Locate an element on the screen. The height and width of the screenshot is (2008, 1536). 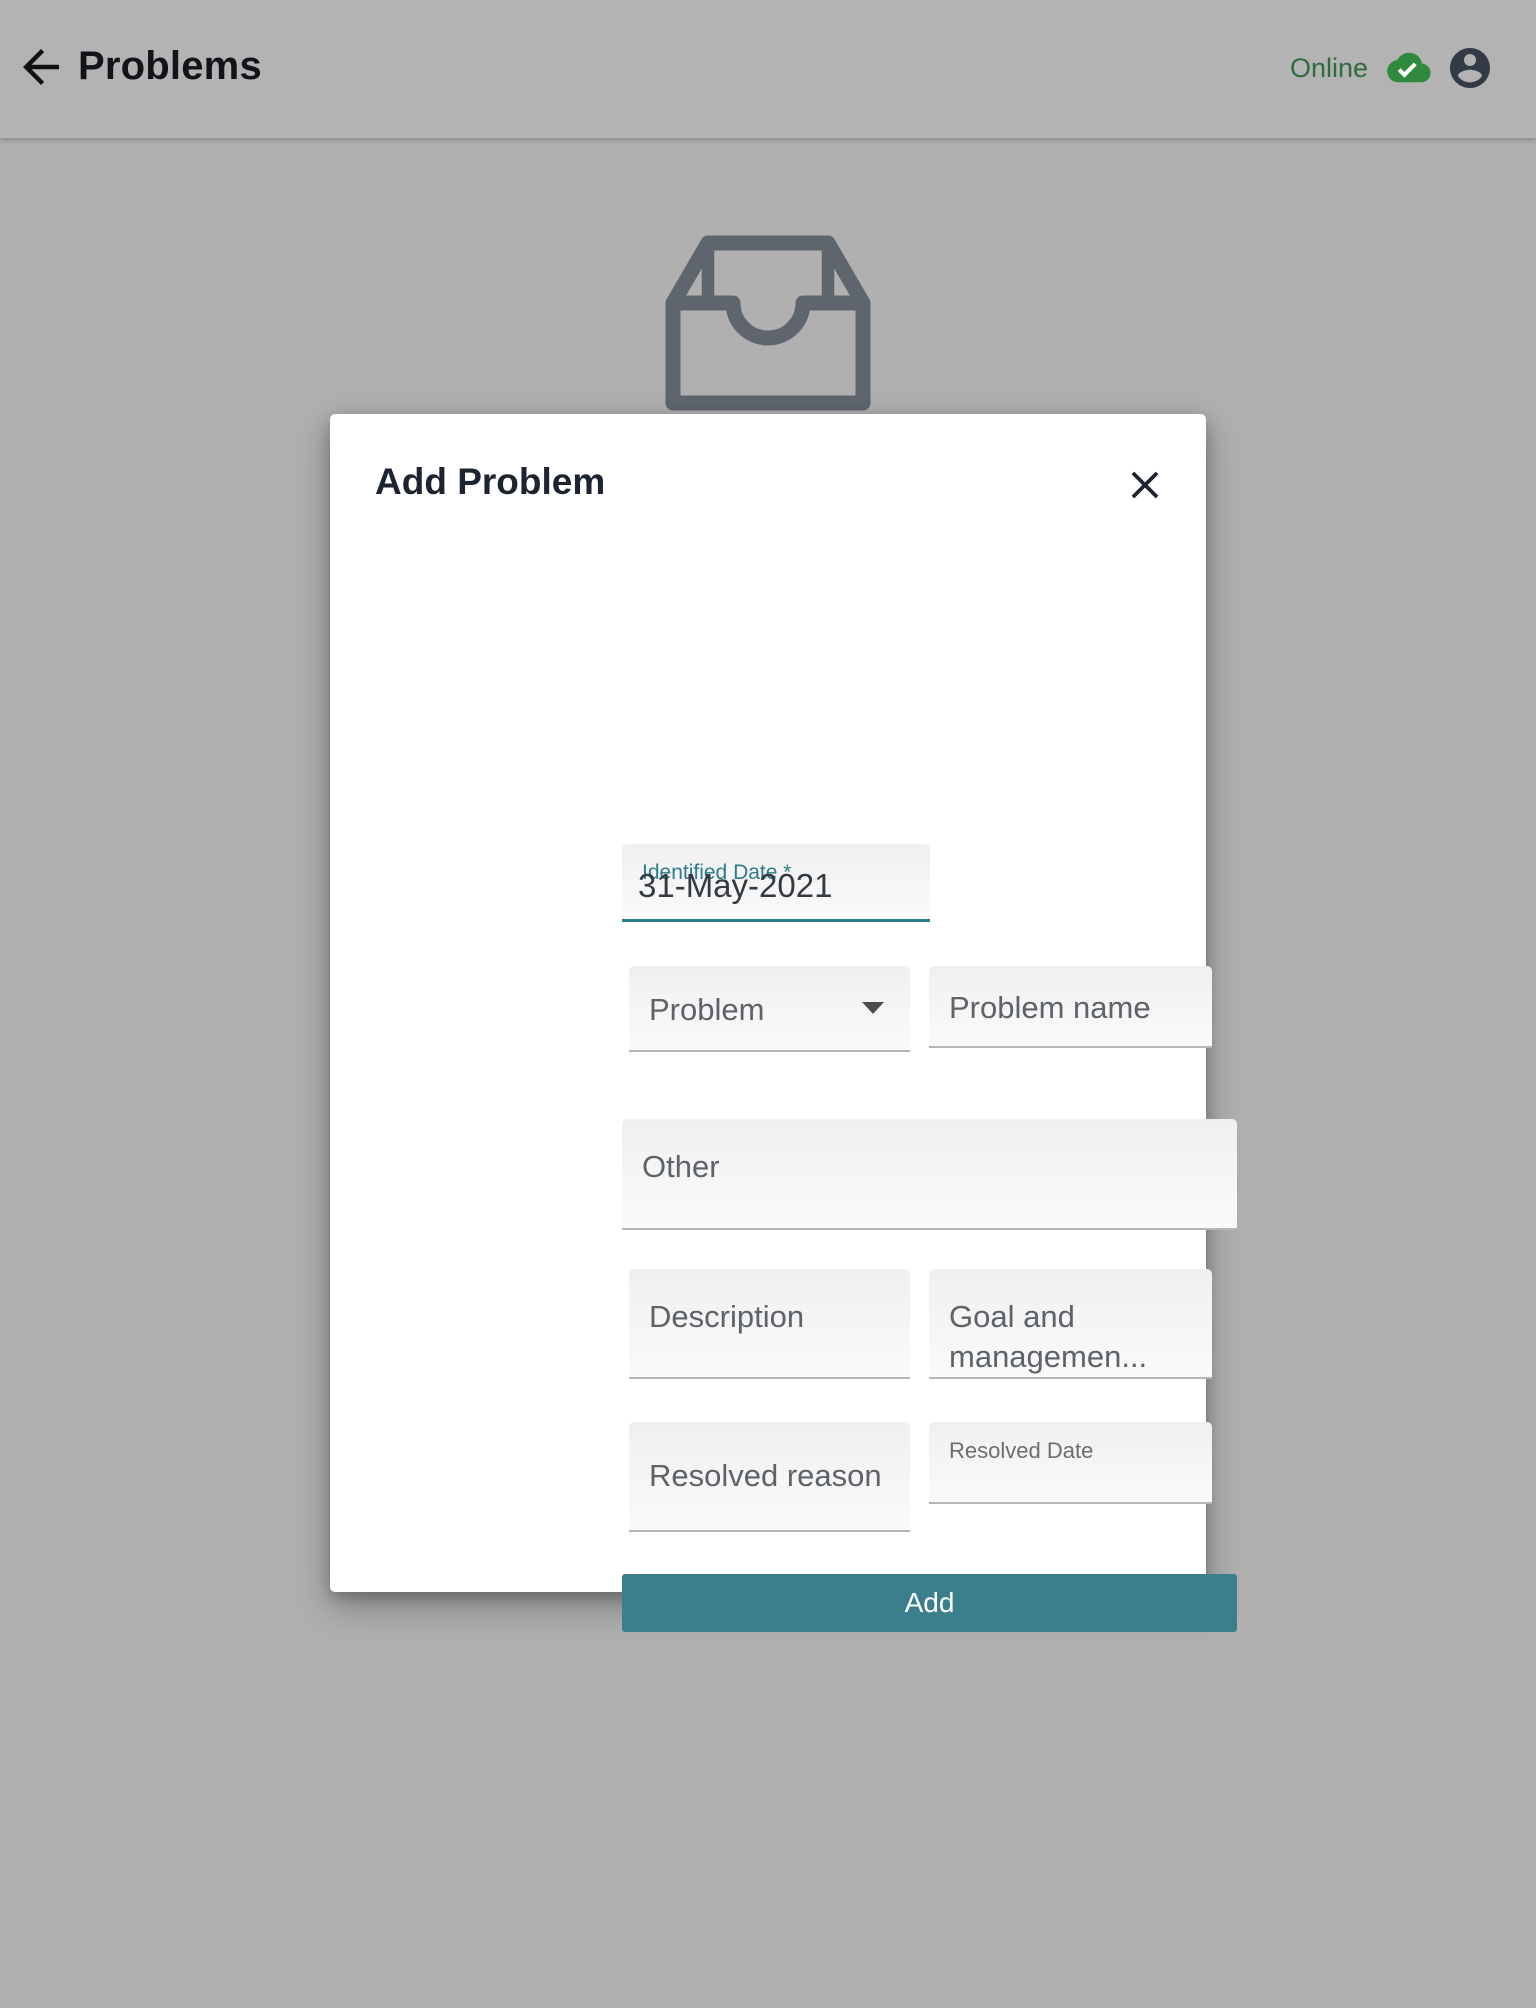
problem-name-input: Problem name is located at coordinates (1070, 1007).